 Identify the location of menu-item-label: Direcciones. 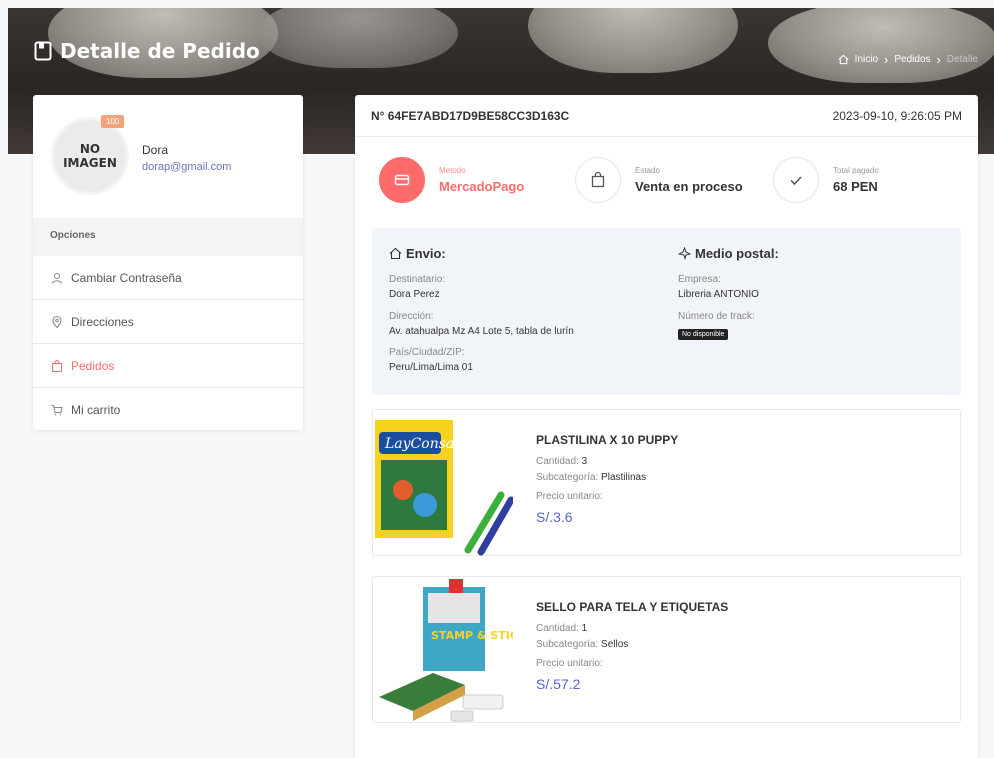
(102, 321).